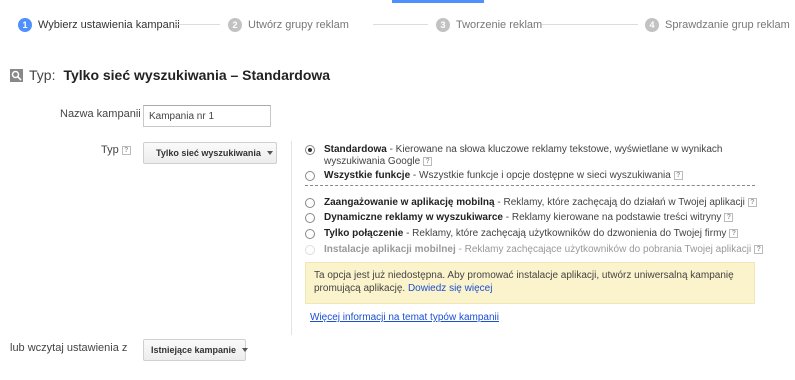 This screenshot has width=795, height=380. What do you see at coordinates (109, 25) in the screenshot?
I see `step-label: Wybierz ustawienia kampanii` at bounding box center [109, 25].